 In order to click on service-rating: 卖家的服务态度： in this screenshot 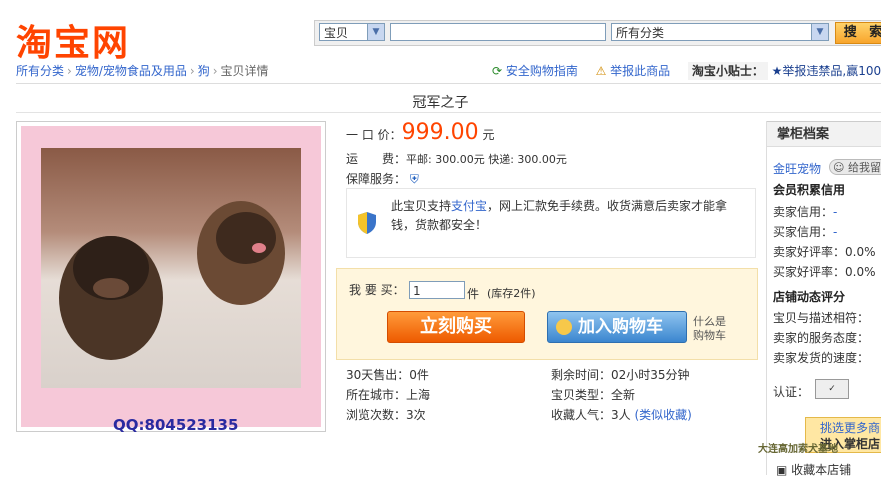, I will do `click(821, 338)`.